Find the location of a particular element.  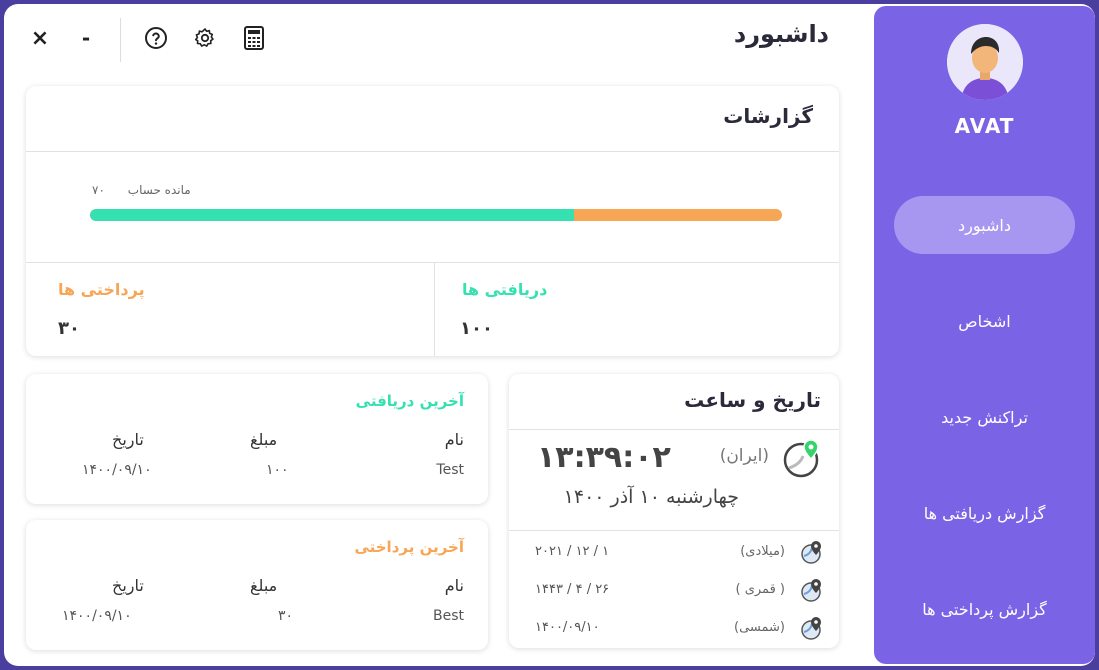

paid-row-amount: ۳۰ is located at coordinates (286, 616).